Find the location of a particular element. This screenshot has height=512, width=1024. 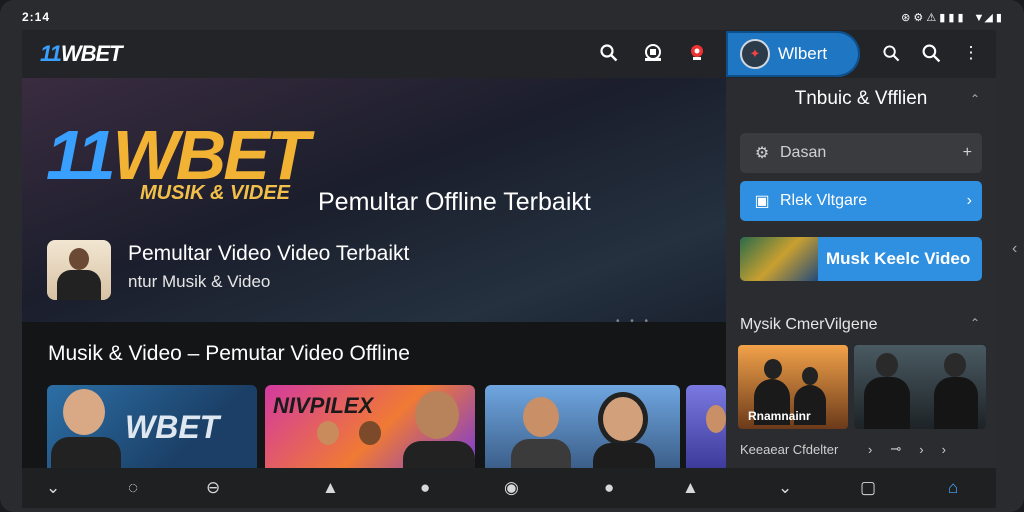

side-section: Mysik CmerVilgene ⌃ is located at coordinates (860, 325).